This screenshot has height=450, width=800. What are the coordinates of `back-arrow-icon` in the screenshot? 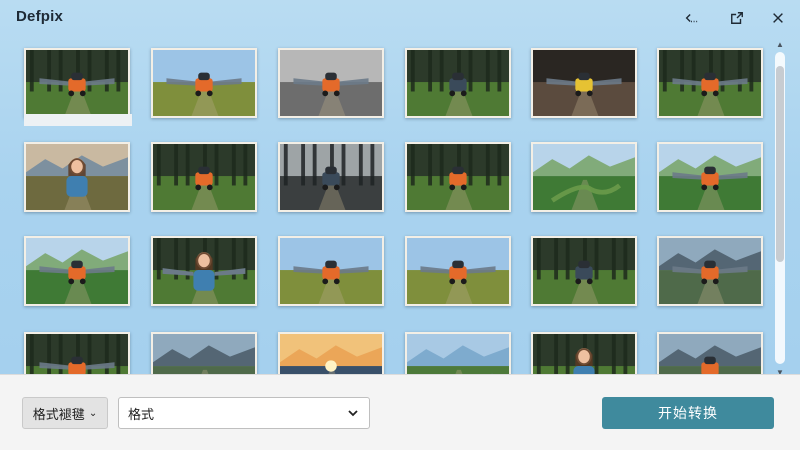 It's located at (691, 18).